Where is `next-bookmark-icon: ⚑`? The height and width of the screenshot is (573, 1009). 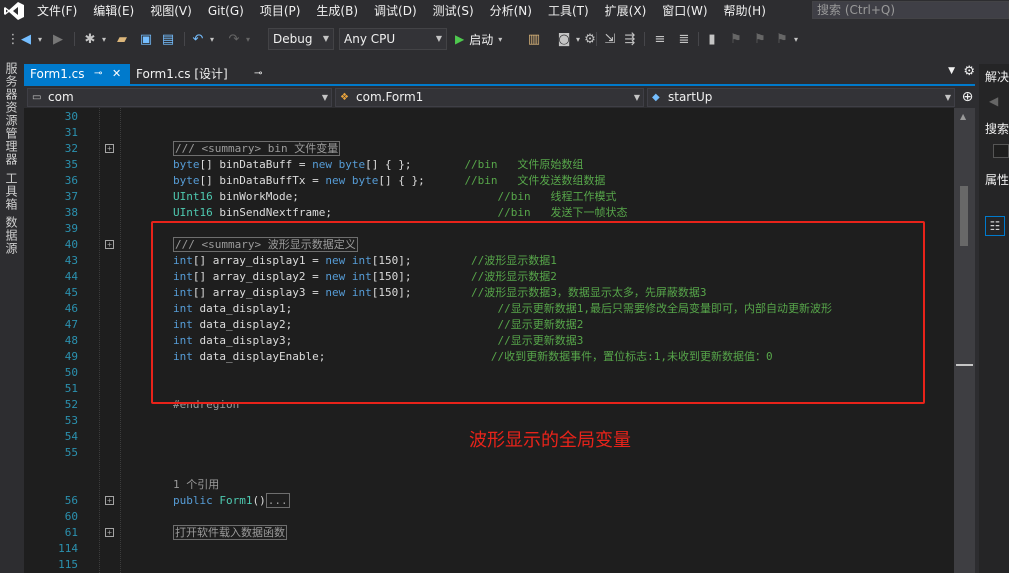
next-bookmark-icon: ⚑ is located at coordinates (760, 39).